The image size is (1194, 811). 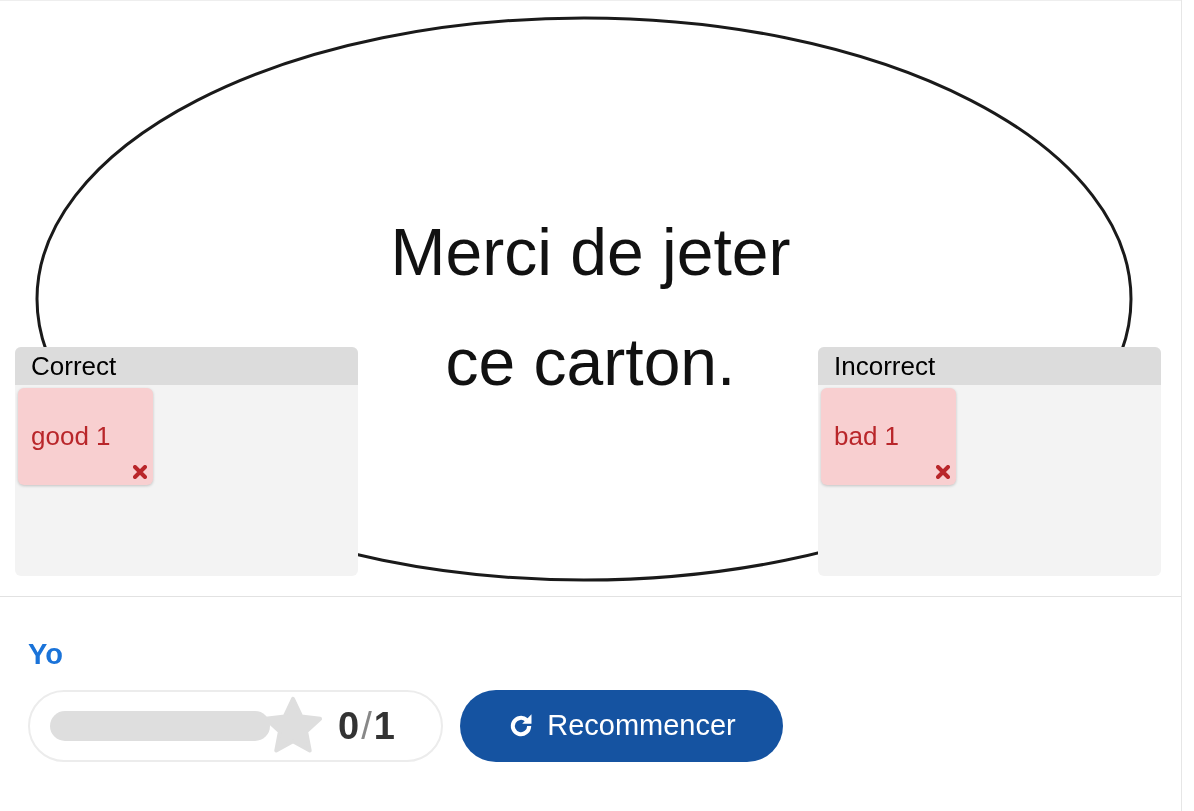 I want to click on sign-text: Merci de jeter, so click(x=590, y=252).